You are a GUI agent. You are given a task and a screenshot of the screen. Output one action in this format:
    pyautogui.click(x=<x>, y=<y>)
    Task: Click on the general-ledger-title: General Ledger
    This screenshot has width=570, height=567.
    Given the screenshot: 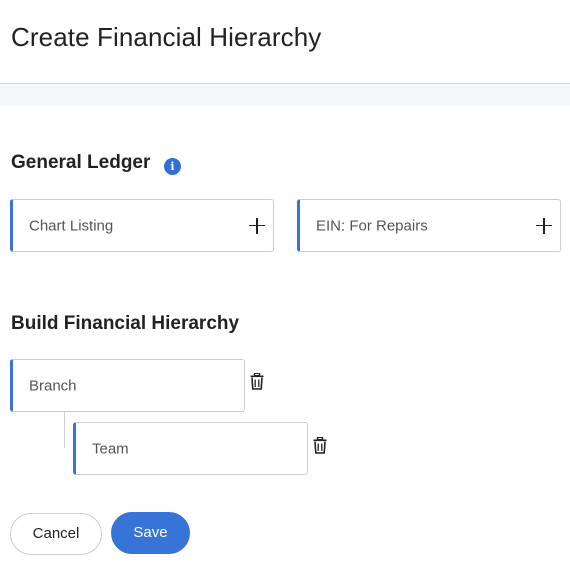 What is the action you would take?
    pyautogui.click(x=81, y=162)
    